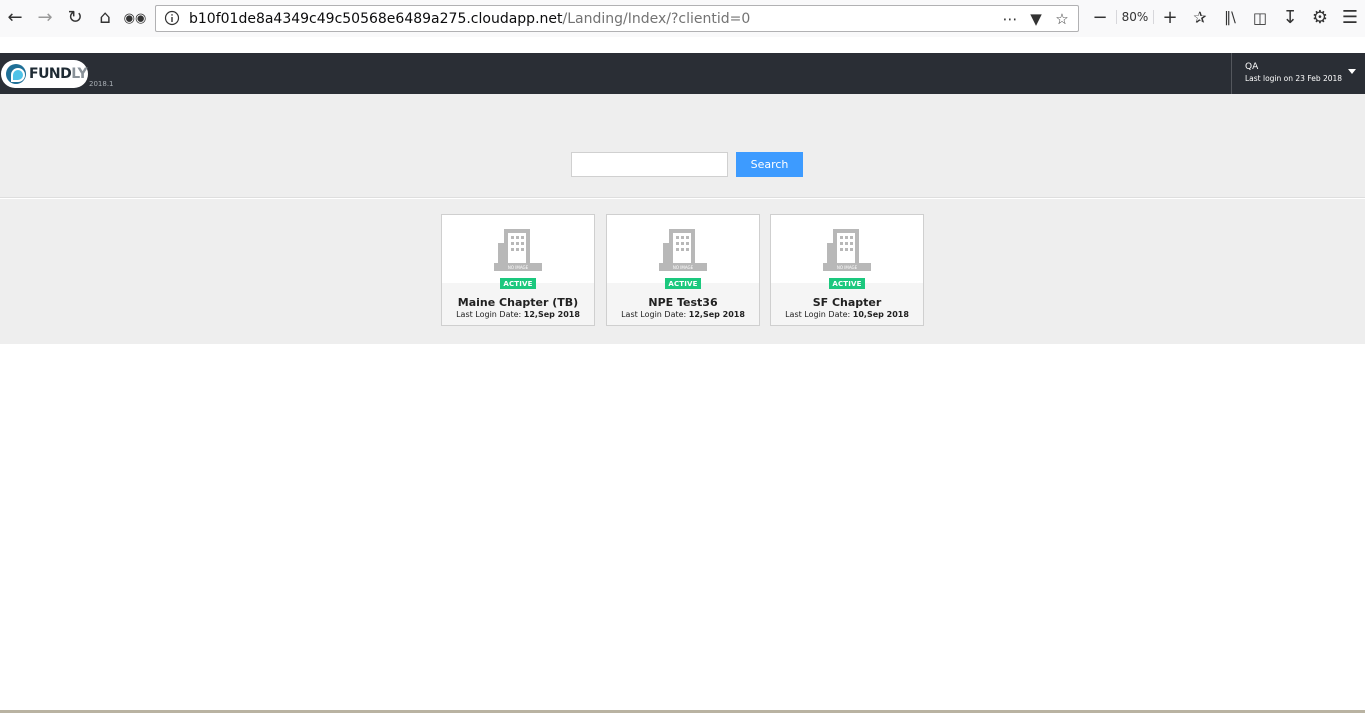 The width and height of the screenshot is (1365, 713). I want to click on last-login: Last login on 23 Feb 2018, so click(1294, 78).